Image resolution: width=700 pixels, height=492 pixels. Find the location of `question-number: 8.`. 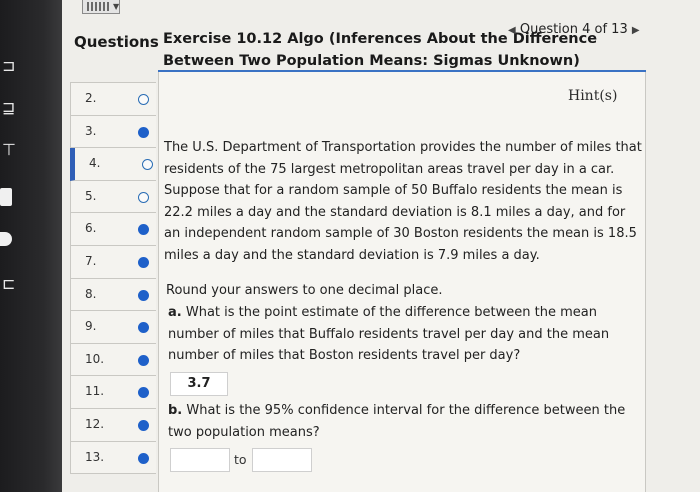

question-number: 8. is located at coordinates (91, 293).